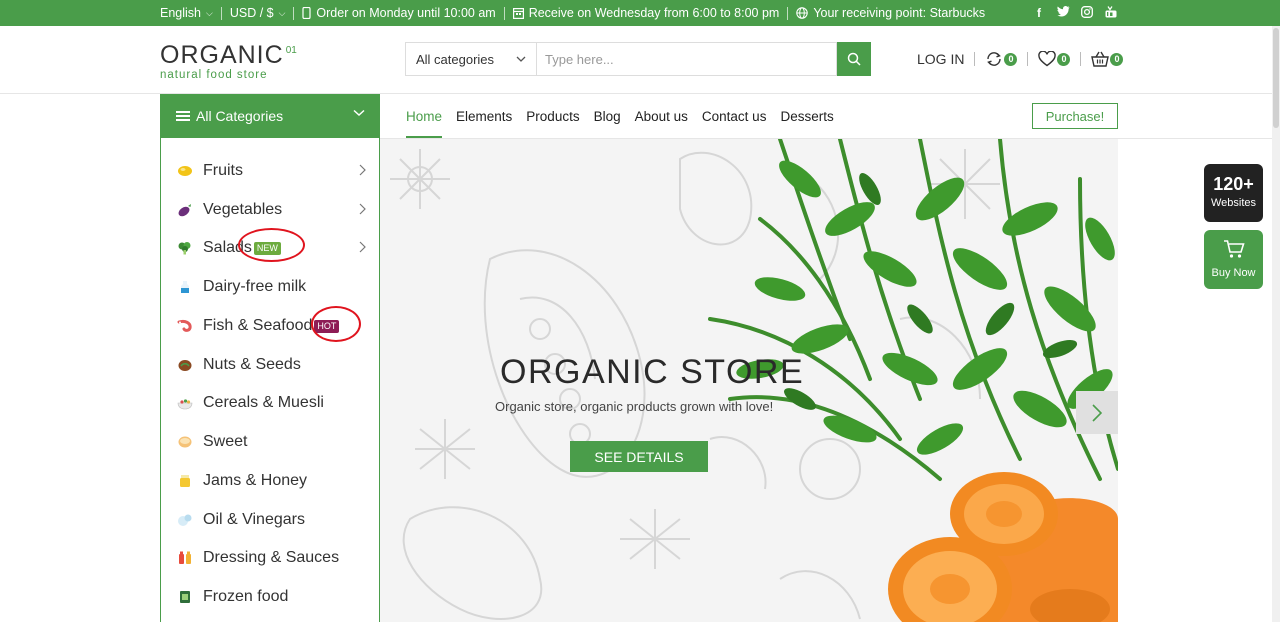  What do you see at coordinates (255, 286) in the screenshot?
I see `sidebar-item-label: Dairy-free milk` at bounding box center [255, 286].